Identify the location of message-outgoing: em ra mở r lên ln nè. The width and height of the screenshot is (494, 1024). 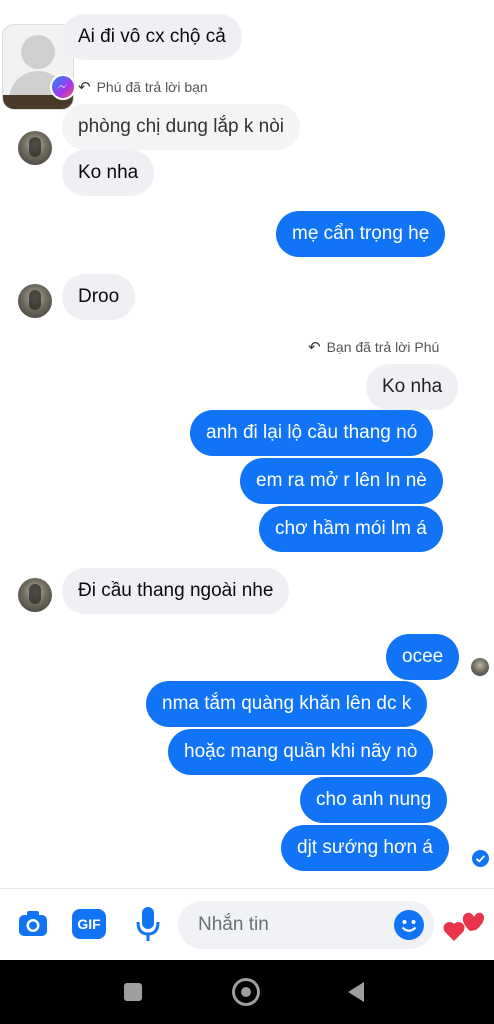
(341, 481).